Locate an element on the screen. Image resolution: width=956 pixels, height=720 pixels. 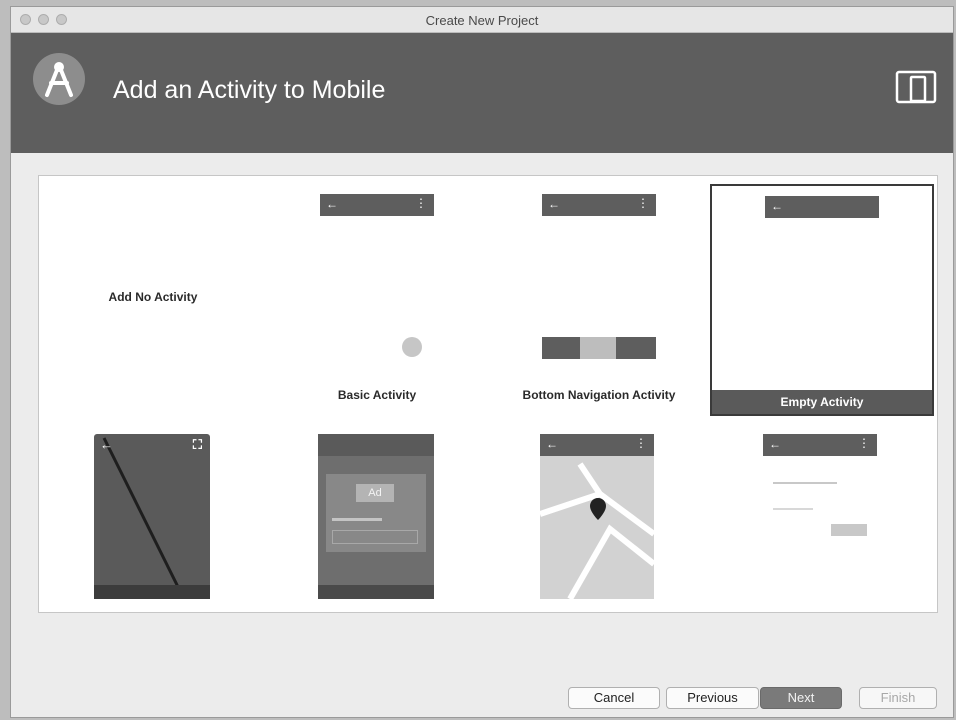
map-pin-icon is located at coordinates (598, 509).